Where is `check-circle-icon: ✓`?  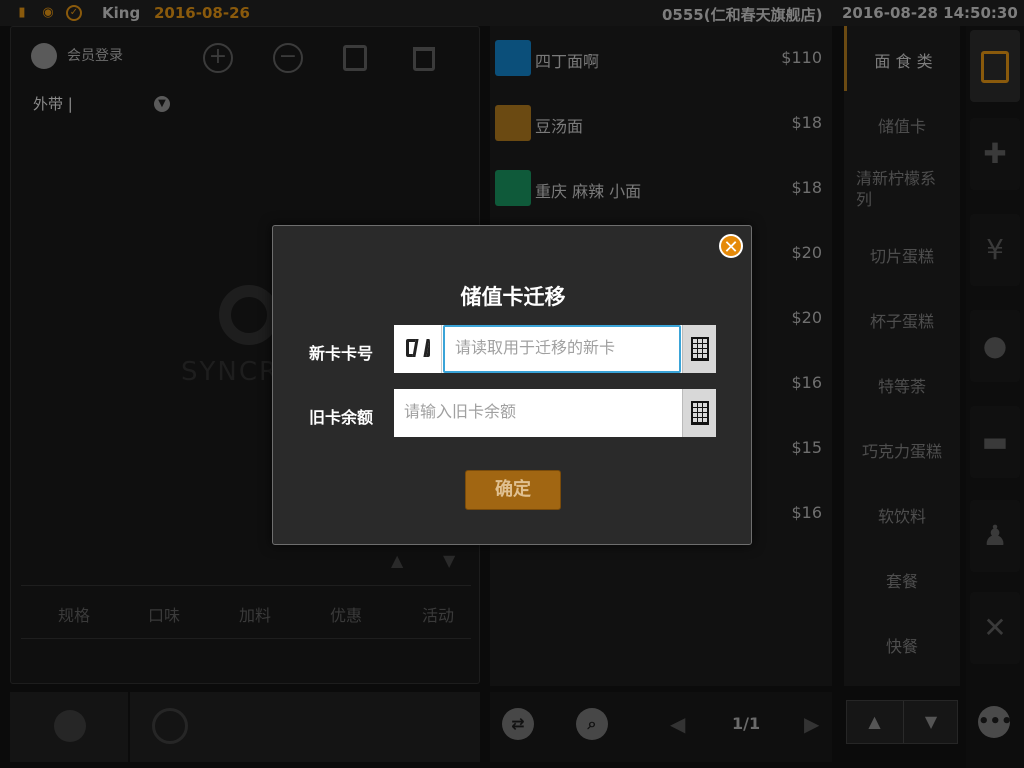
check-circle-icon: ✓ is located at coordinates (74, 13).